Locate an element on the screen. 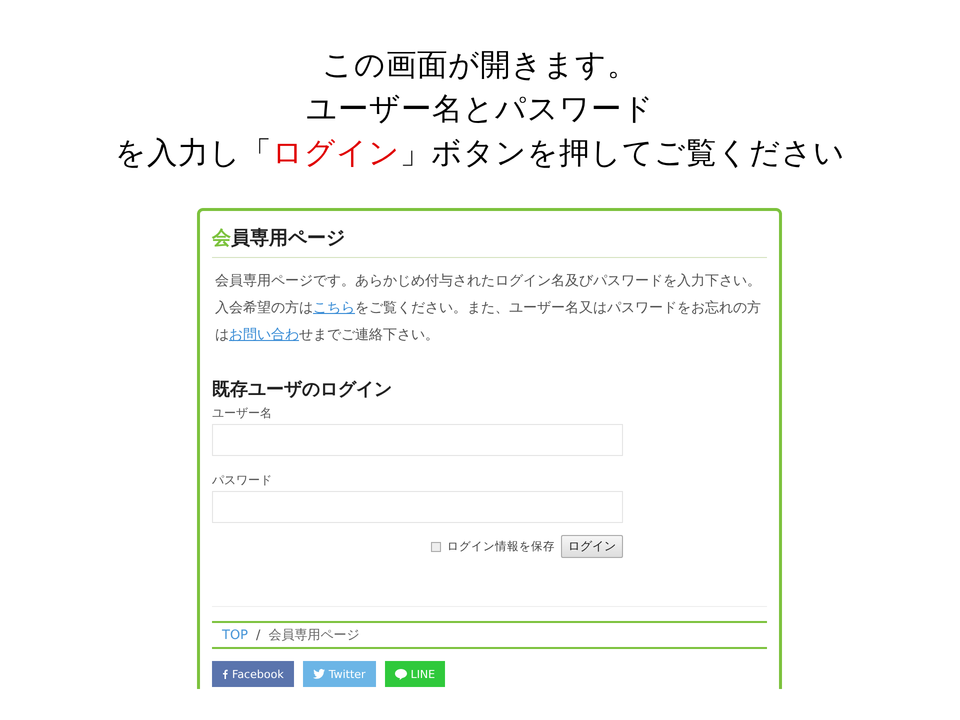 The image size is (960, 720). caption-text: を入力し「ログイン」ボタンを押してご覧ください is located at coordinates (480, 154).